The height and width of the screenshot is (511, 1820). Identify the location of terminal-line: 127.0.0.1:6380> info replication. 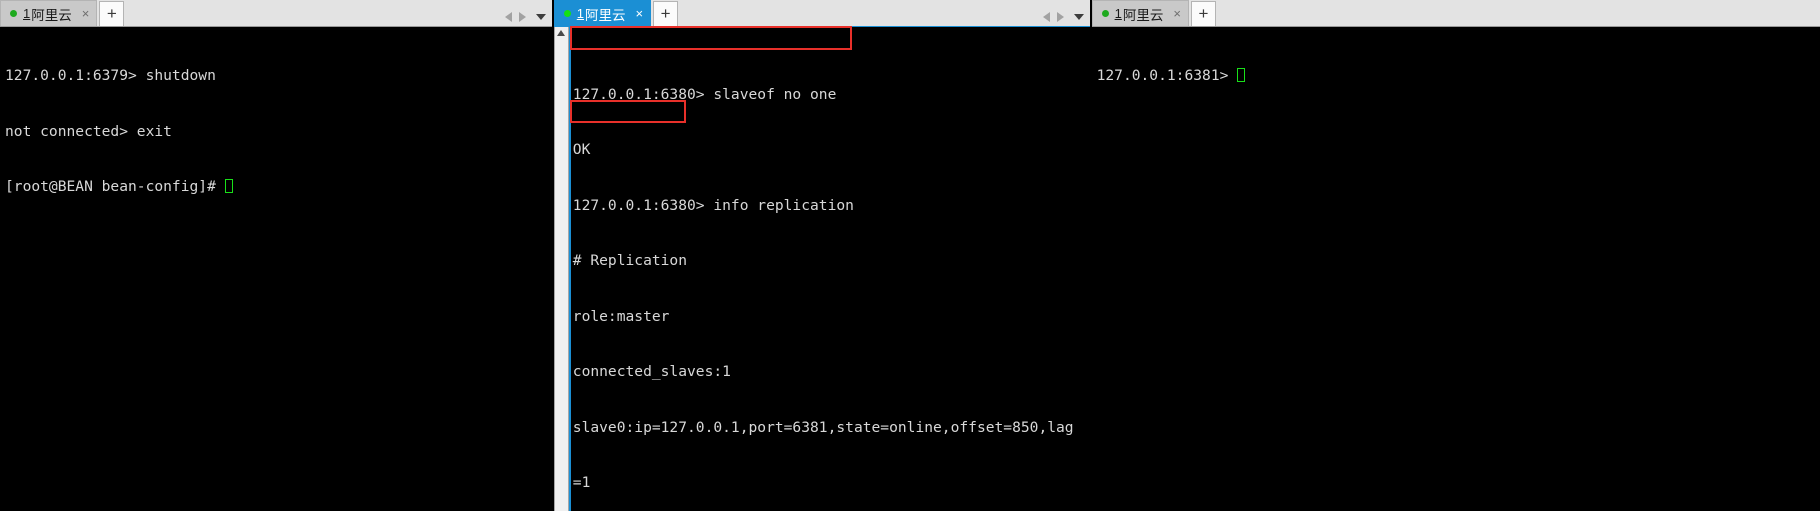
(713, 205).